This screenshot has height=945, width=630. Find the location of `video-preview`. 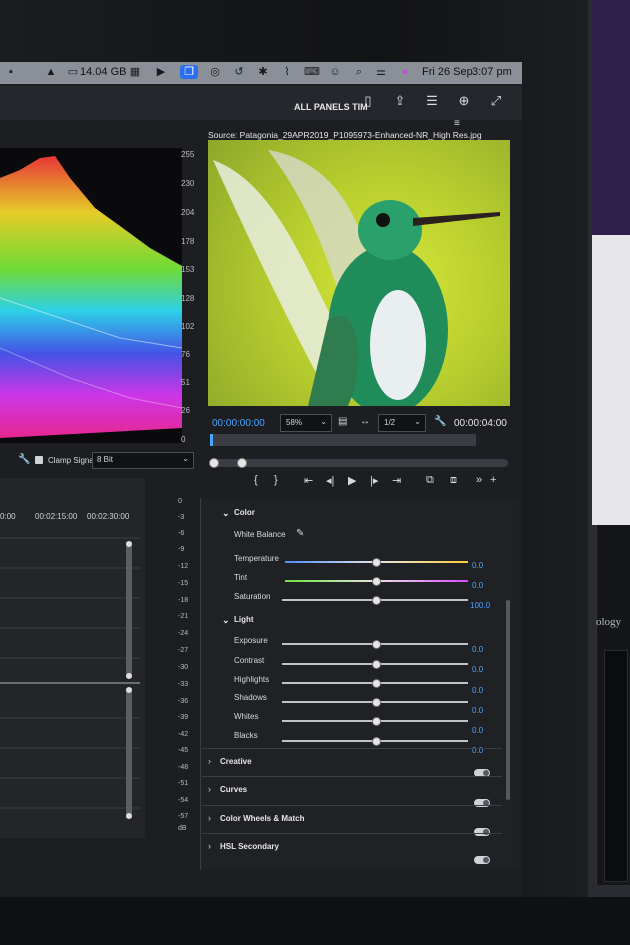

video-preview is located at coordinates (359, 273).